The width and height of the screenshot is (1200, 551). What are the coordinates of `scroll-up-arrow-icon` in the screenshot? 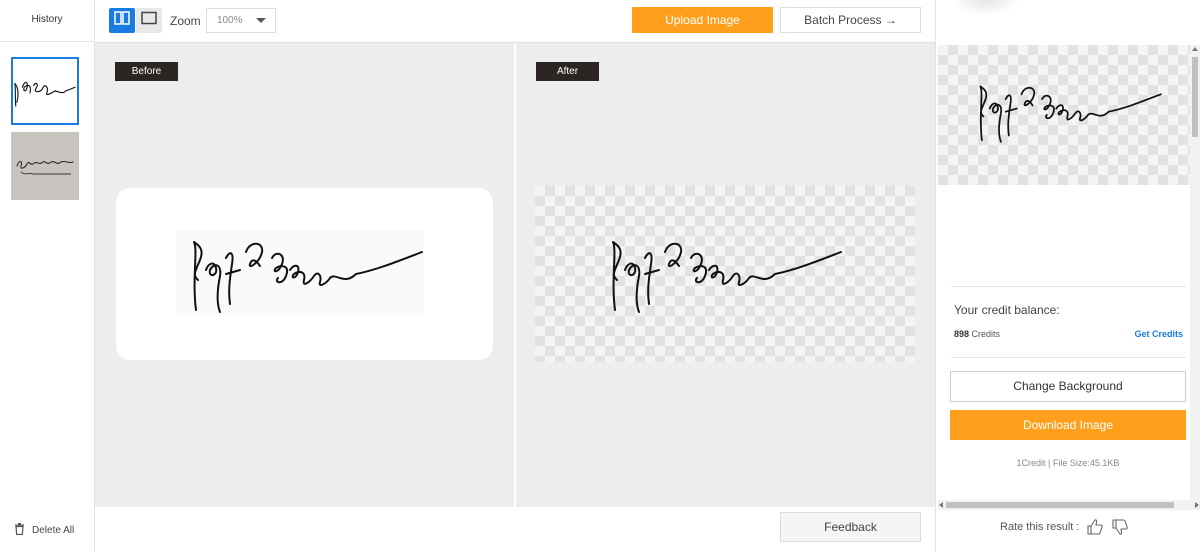 It's located at (1195, 49).